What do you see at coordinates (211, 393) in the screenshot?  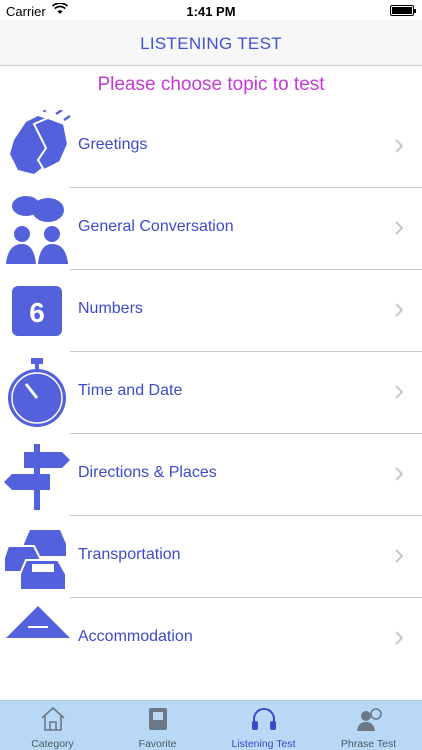 I see `topic-row-time-and-date: Time and Date` at bounding box center [211, 393].